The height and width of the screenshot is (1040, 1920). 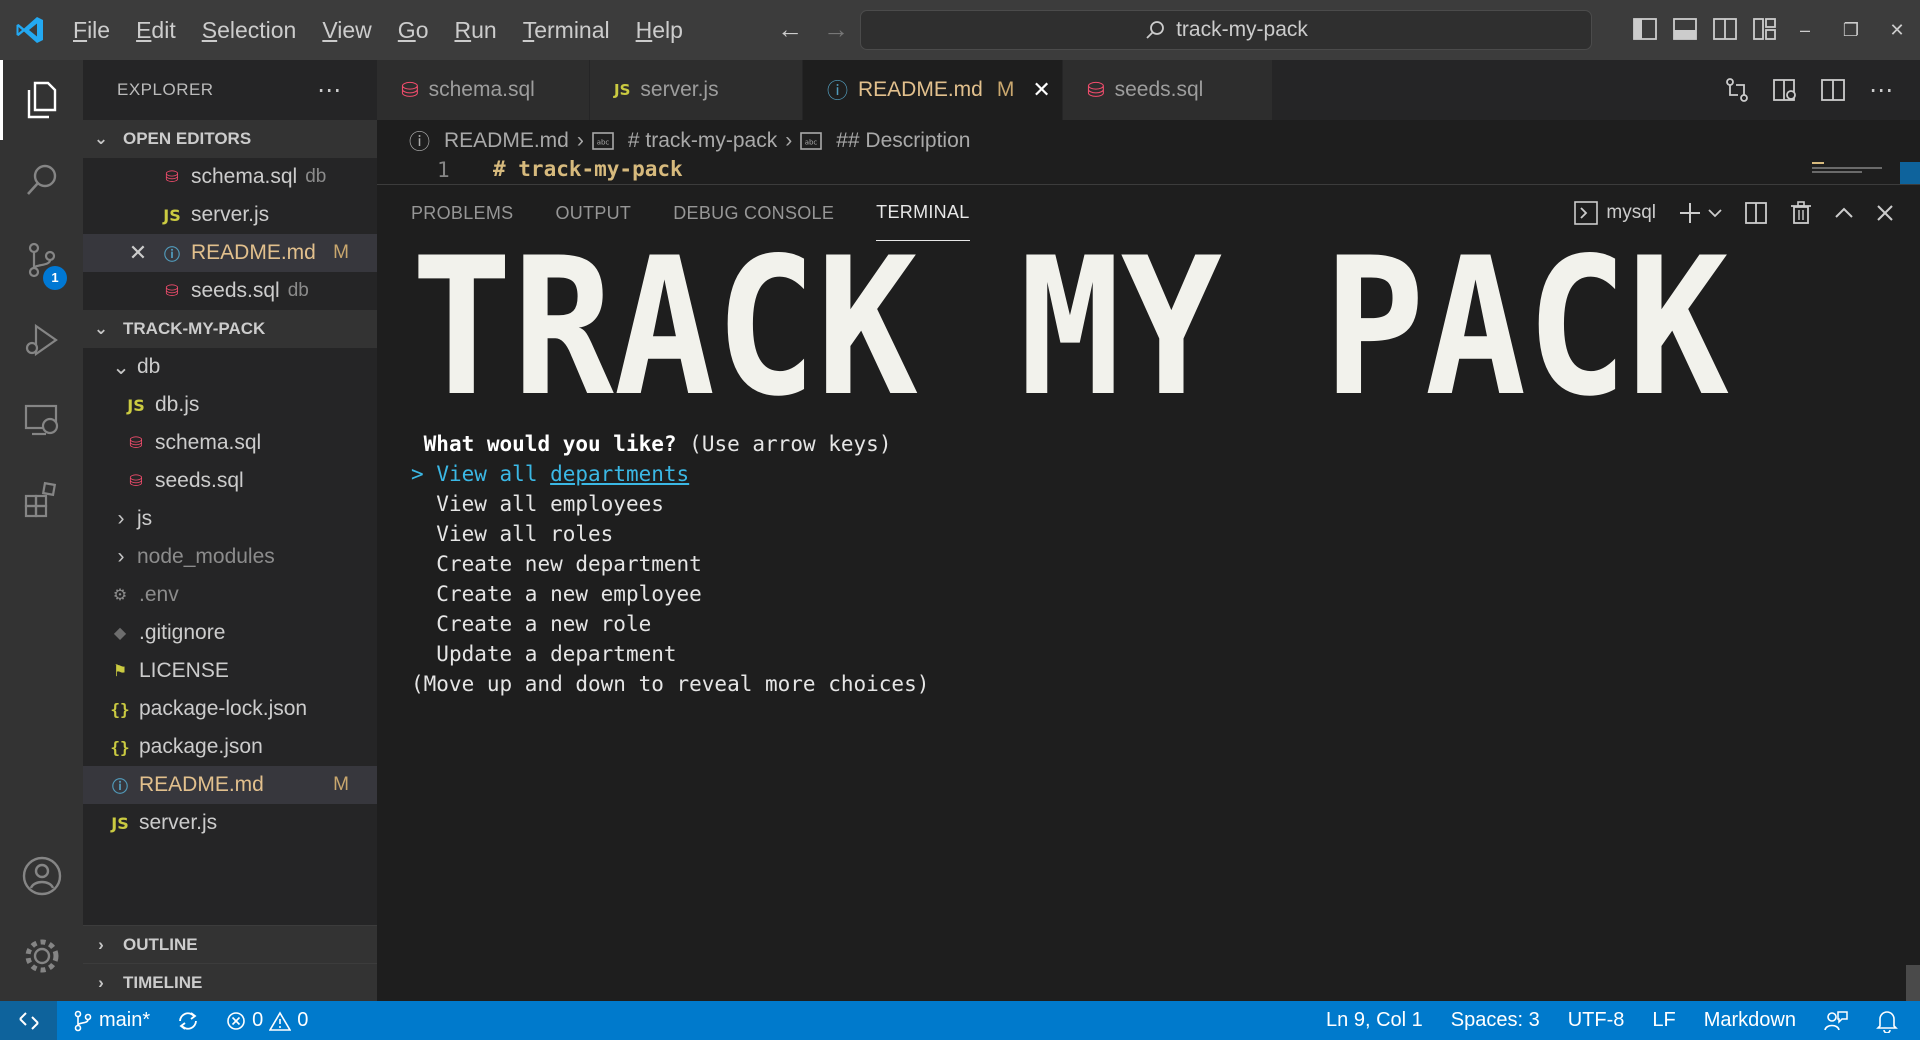 I want to click on account-icon, so click(x=41, y=876).